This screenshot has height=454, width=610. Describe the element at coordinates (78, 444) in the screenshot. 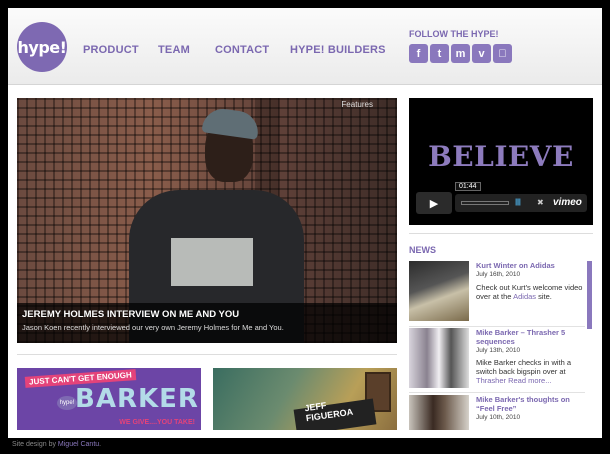

I see `designer-link: Miguel Cantu` at that location.